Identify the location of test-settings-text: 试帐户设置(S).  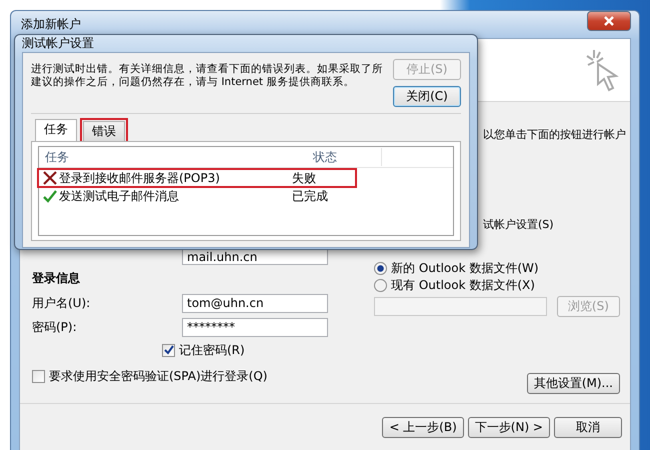
(518, 224).